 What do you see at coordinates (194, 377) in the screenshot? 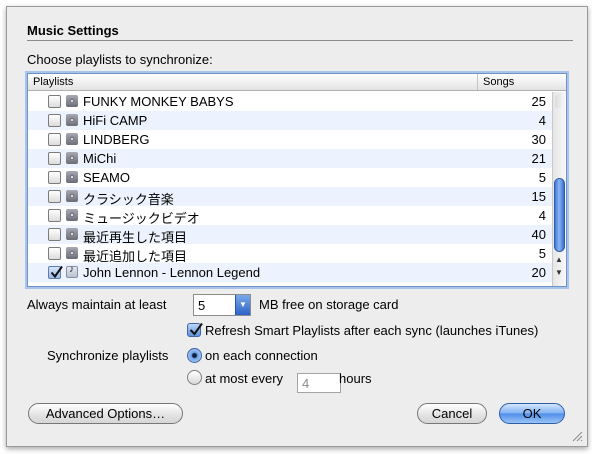
I see `sync-at-most-every-radio` at bounding box center [194, 377].